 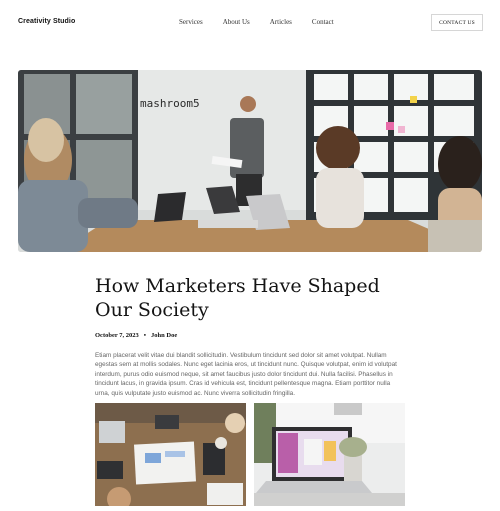 I want to click on wall-sign-text: mashroom5, so click(x=170, y=103).